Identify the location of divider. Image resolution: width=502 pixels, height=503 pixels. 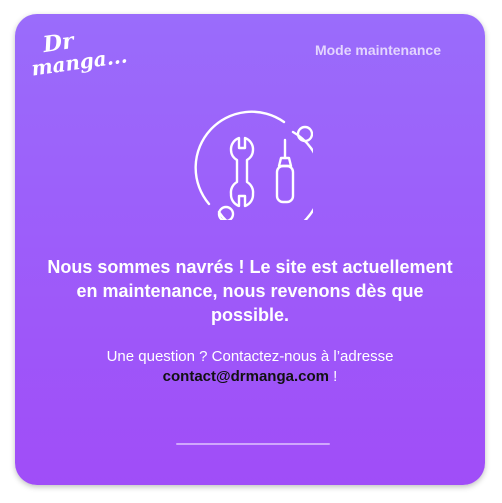
(253, 444).